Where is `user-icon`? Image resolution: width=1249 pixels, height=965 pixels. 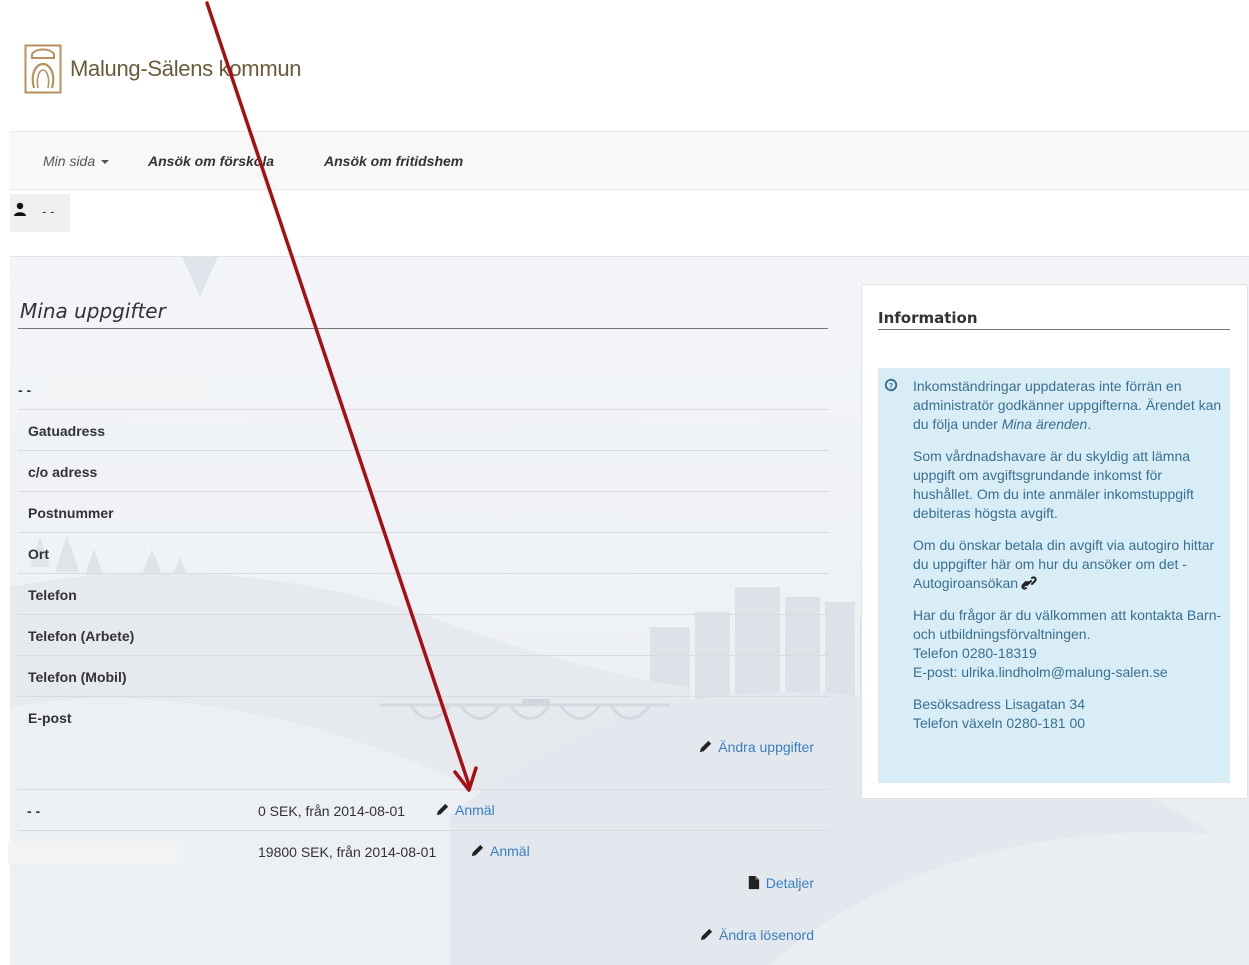 user-icon is located at coordinates (20, 209).